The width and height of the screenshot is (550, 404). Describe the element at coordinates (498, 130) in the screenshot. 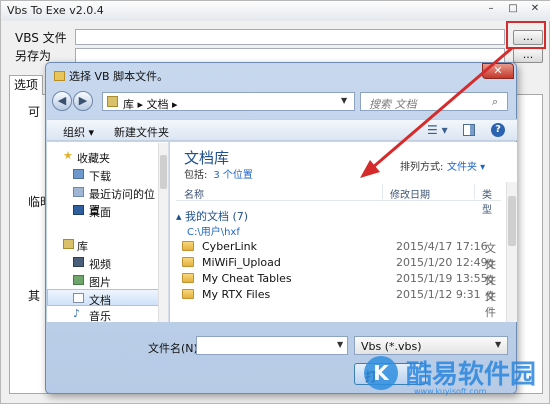

I see `help-icon: ?` at that location.